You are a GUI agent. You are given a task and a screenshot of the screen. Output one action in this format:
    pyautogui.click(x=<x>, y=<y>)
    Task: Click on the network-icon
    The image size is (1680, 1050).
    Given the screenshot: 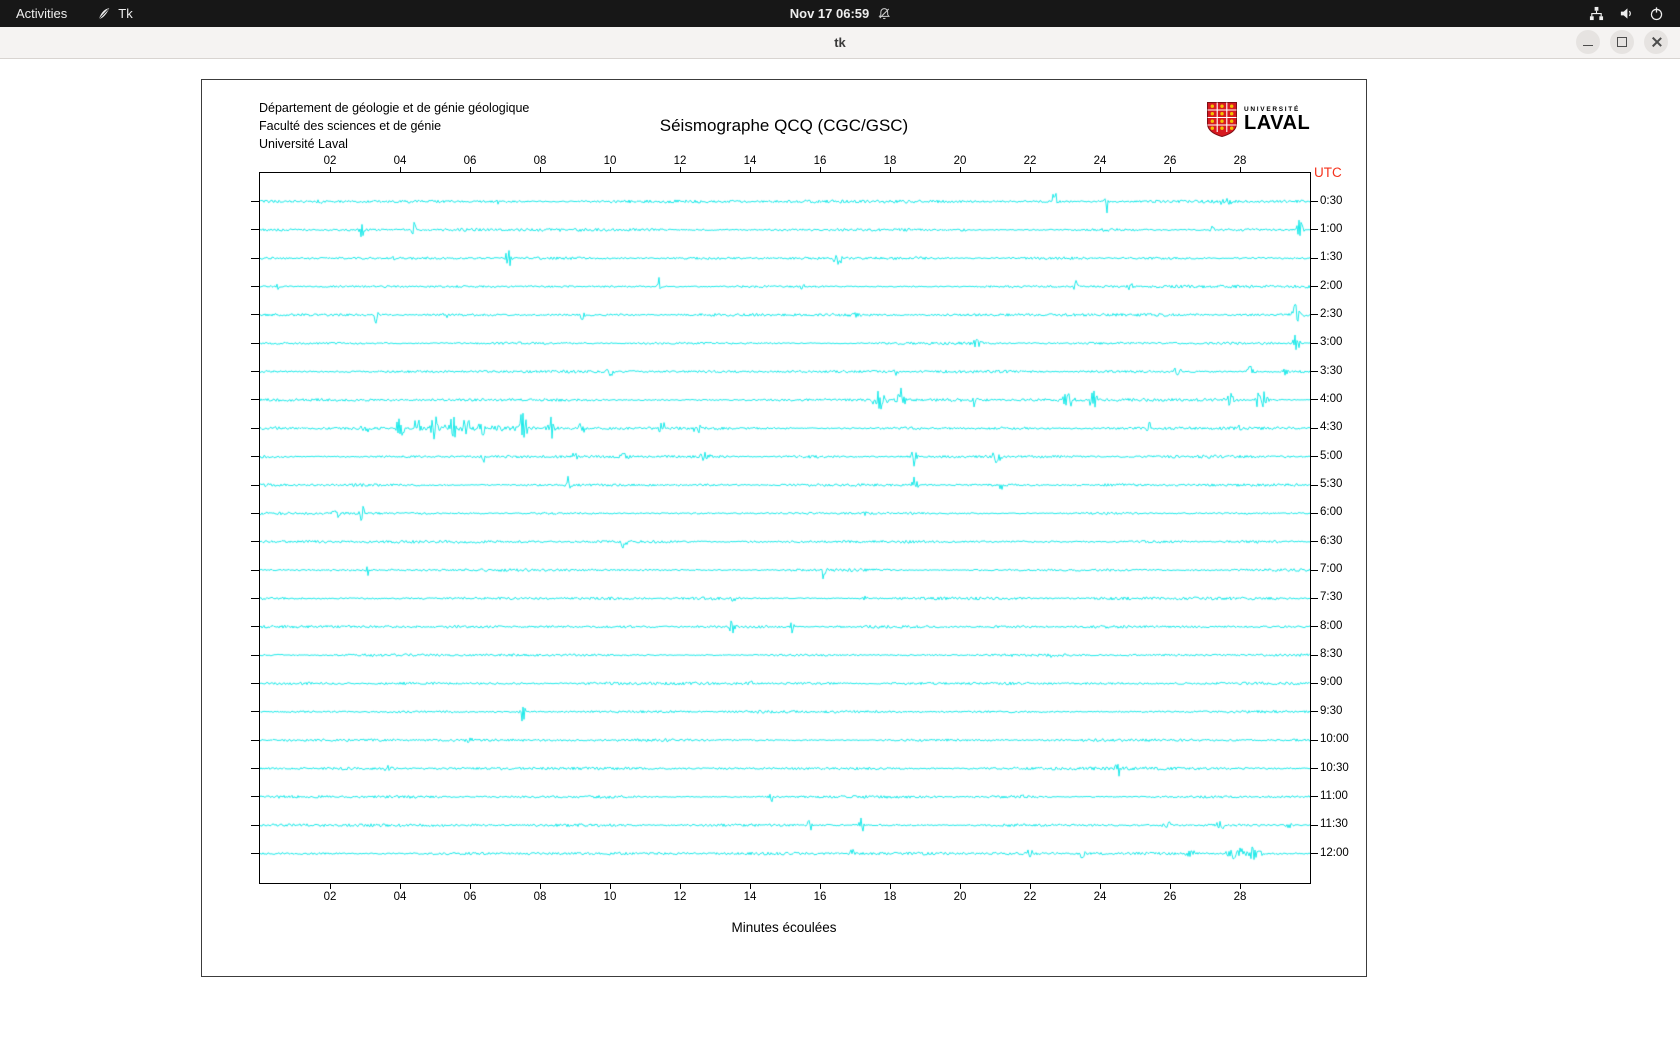 What is the action you would take?
    pyautogui.click(x=1596, y=13)
    